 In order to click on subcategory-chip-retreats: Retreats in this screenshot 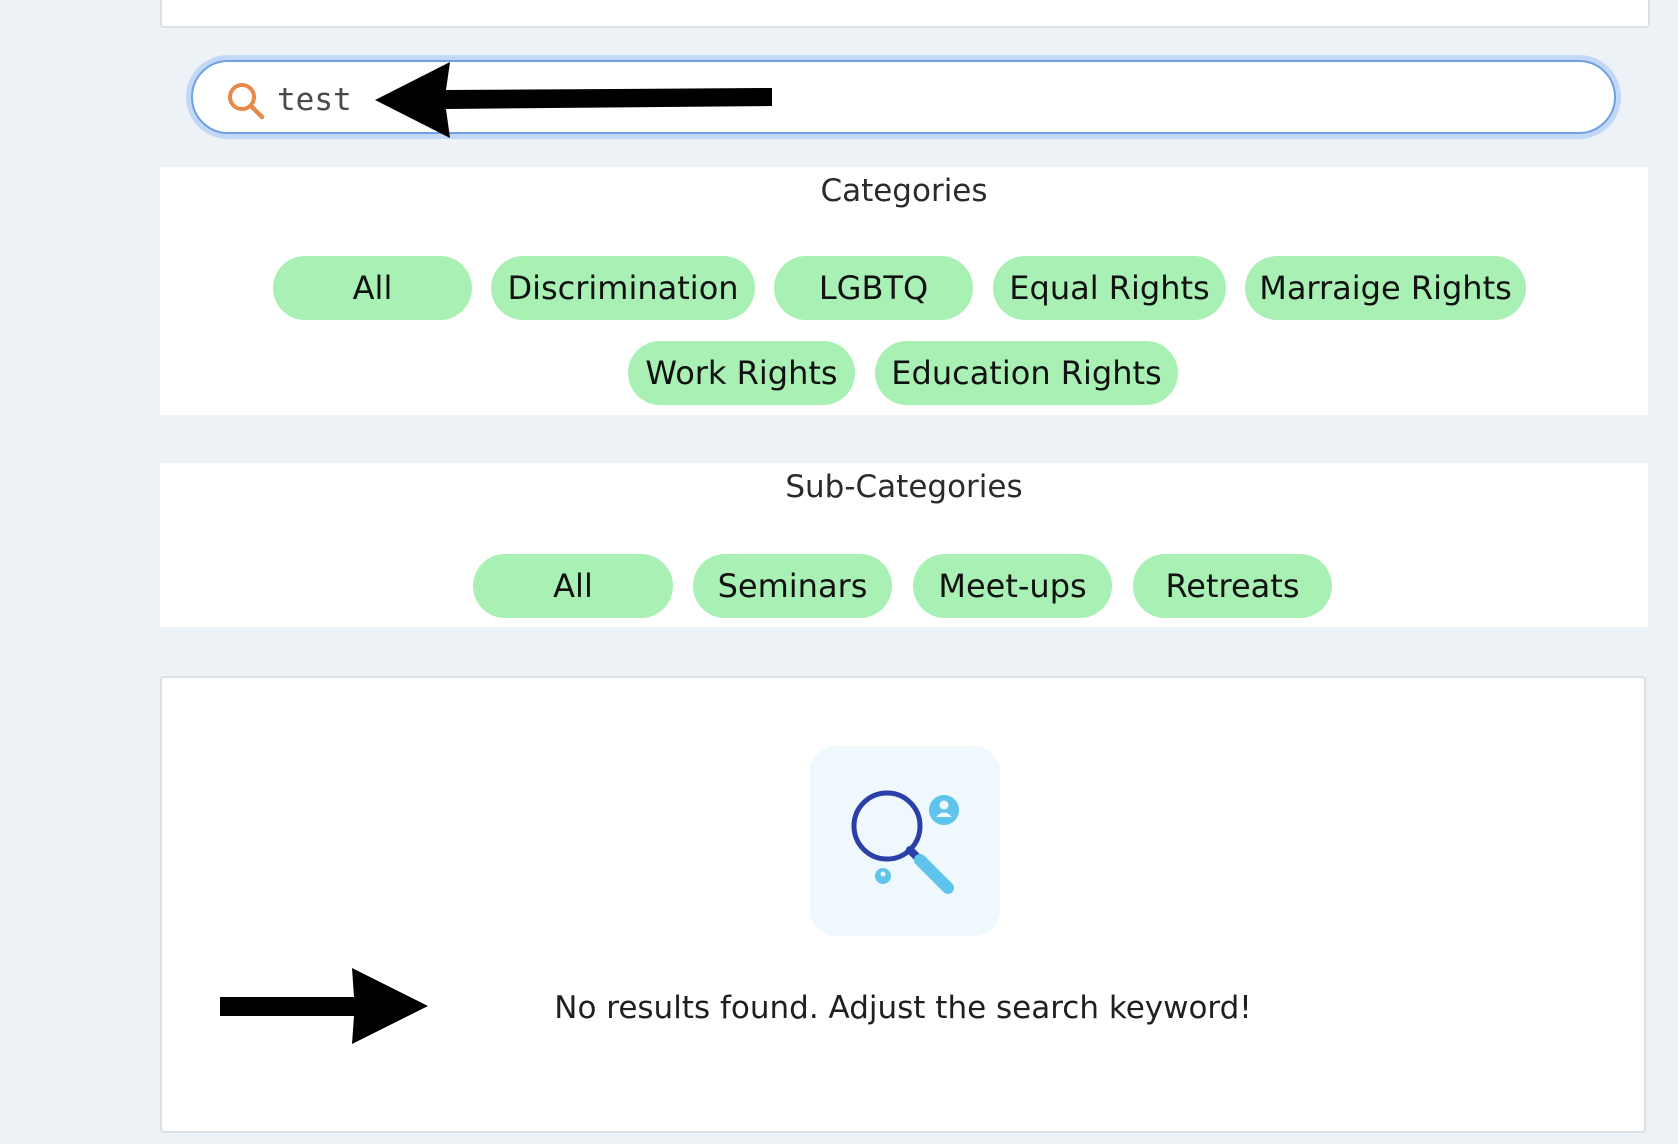, I will do `click(1232, 586)`.